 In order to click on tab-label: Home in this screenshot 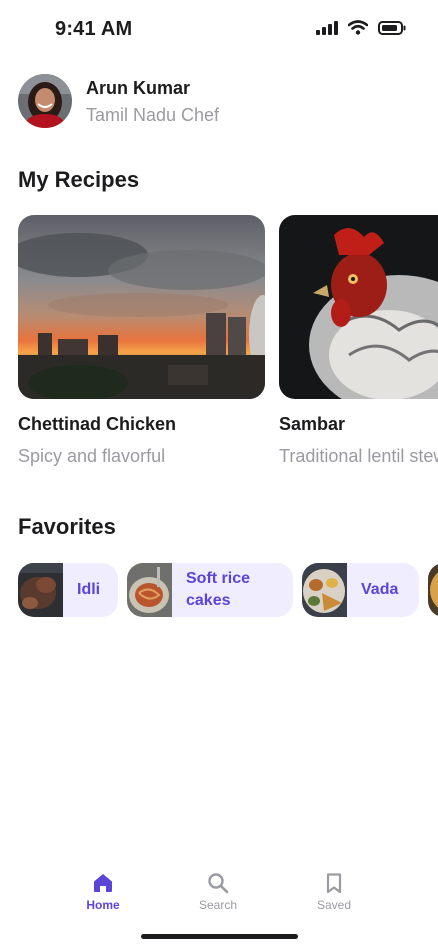, I will do `click(103, 905)`.